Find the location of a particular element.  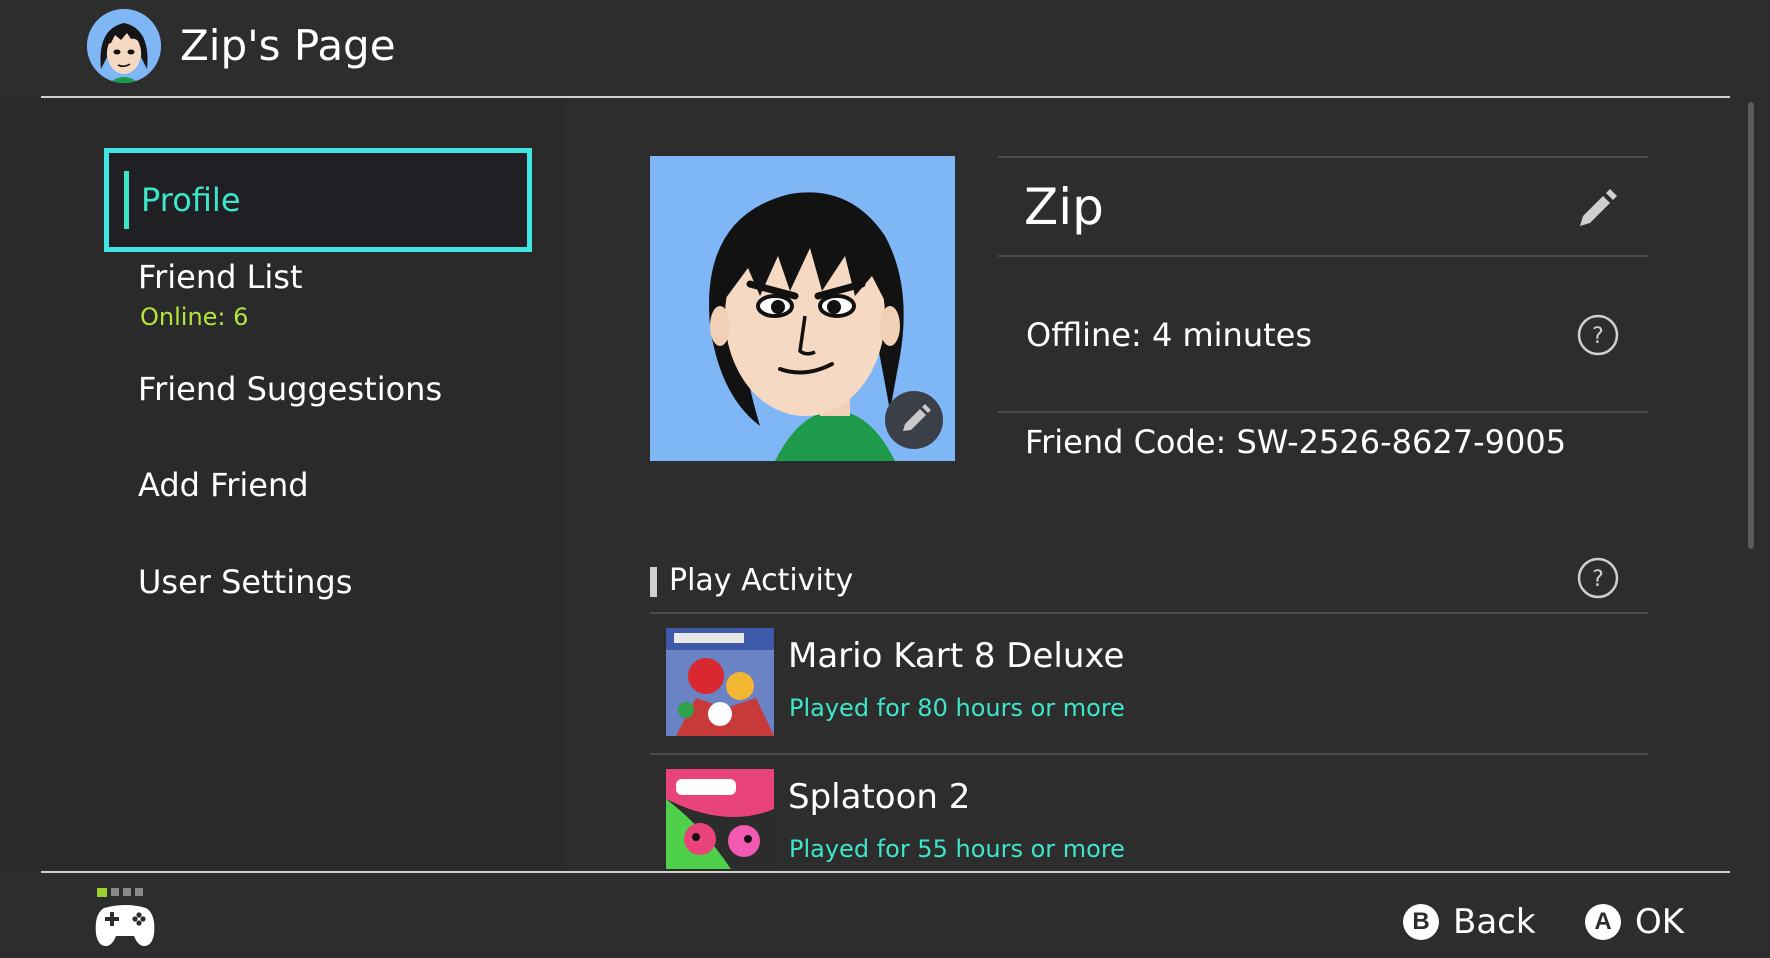

user-avatar is located at coordinates (124, 46).